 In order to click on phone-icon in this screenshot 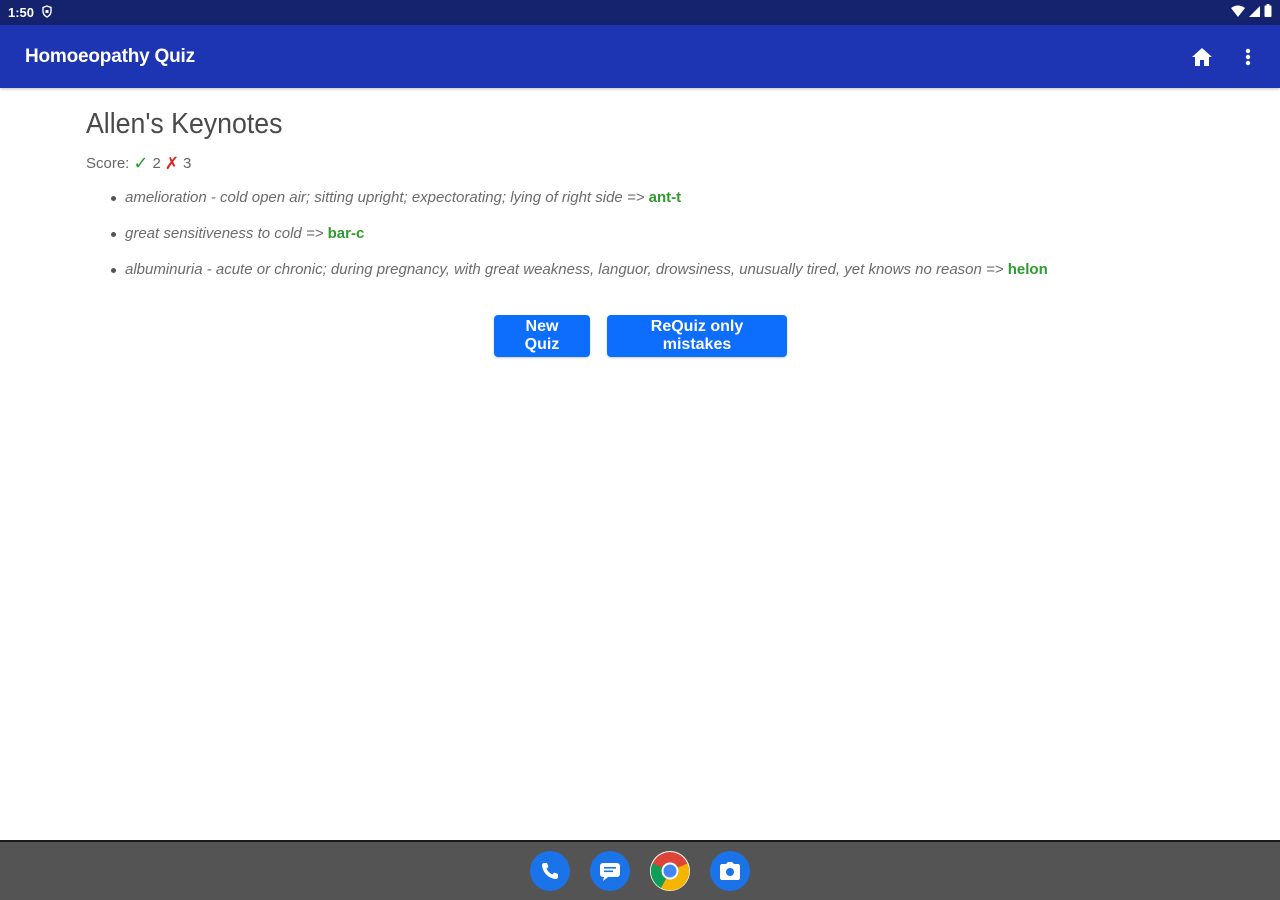, I will do `click(550, 871)`.